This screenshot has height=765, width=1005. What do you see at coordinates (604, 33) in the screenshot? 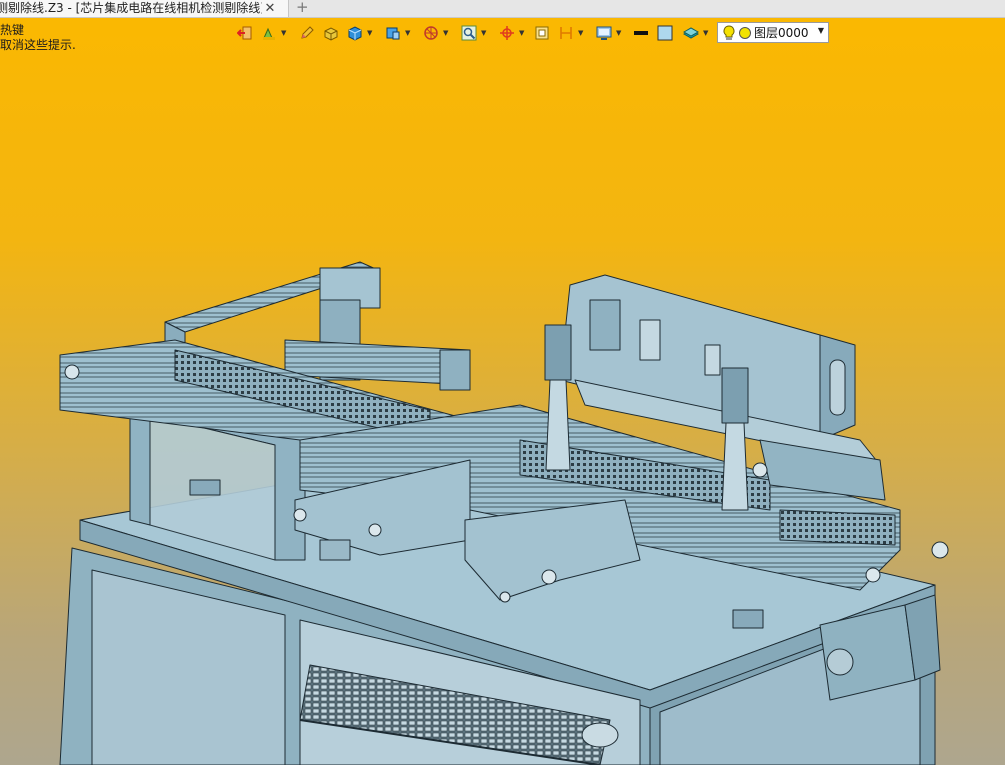
I see `display-icon` at bounding box center [604, 33].